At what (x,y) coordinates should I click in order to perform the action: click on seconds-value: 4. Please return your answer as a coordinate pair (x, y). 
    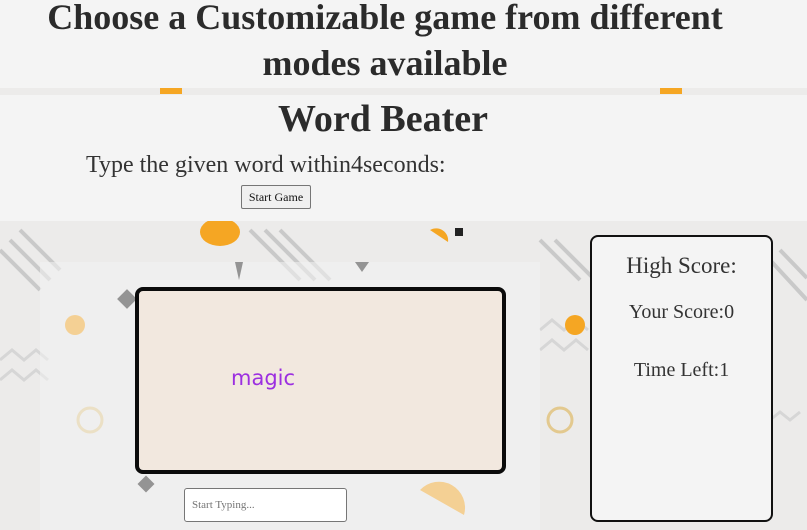
    Looking at the image, I should click on (356, 165).